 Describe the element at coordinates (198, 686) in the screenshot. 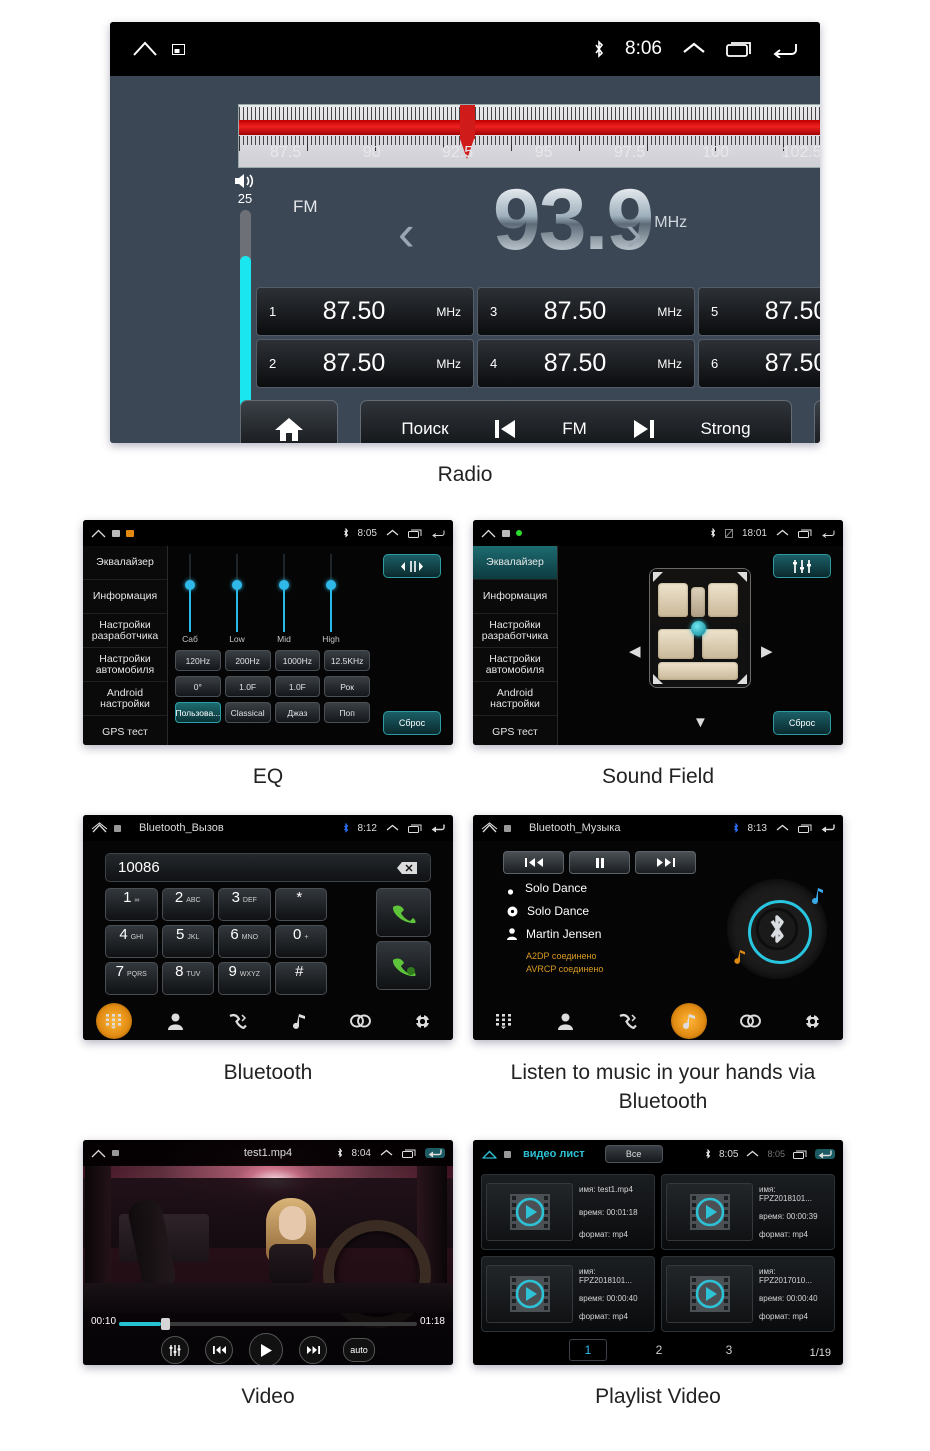

I see `eq-option-button: 0°` at that location.